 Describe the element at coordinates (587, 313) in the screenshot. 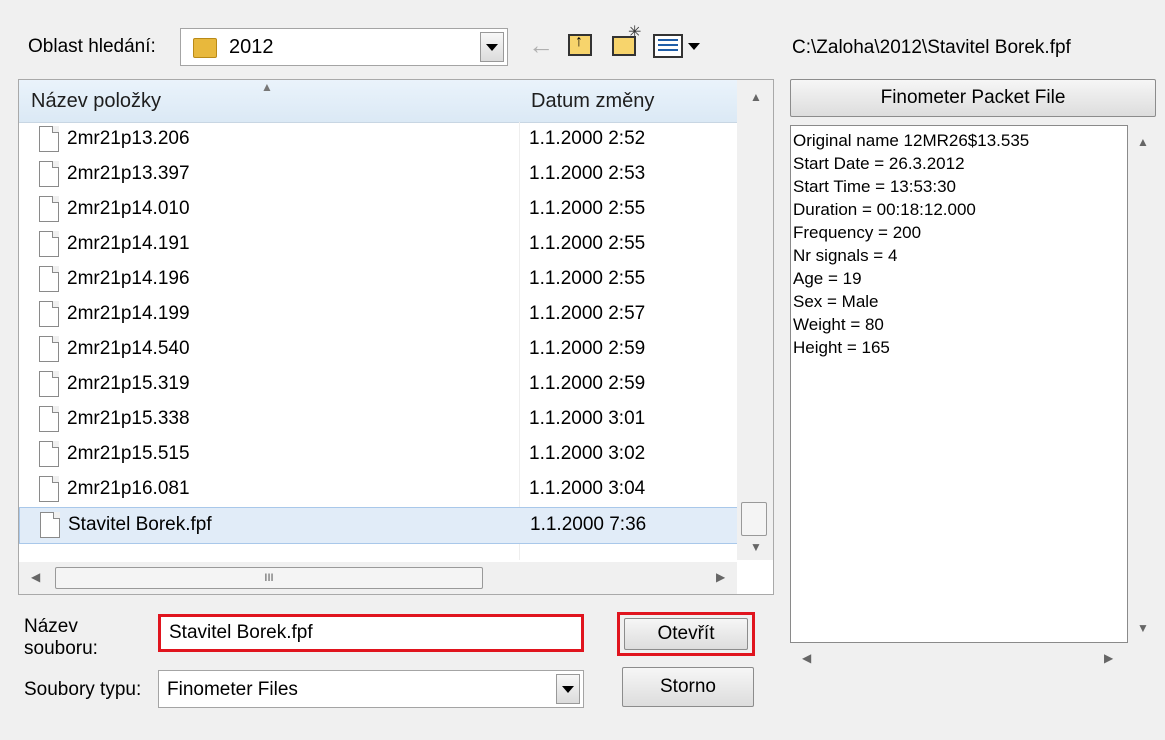

I see `file-date: 1.1.2000 2:57` at that location.